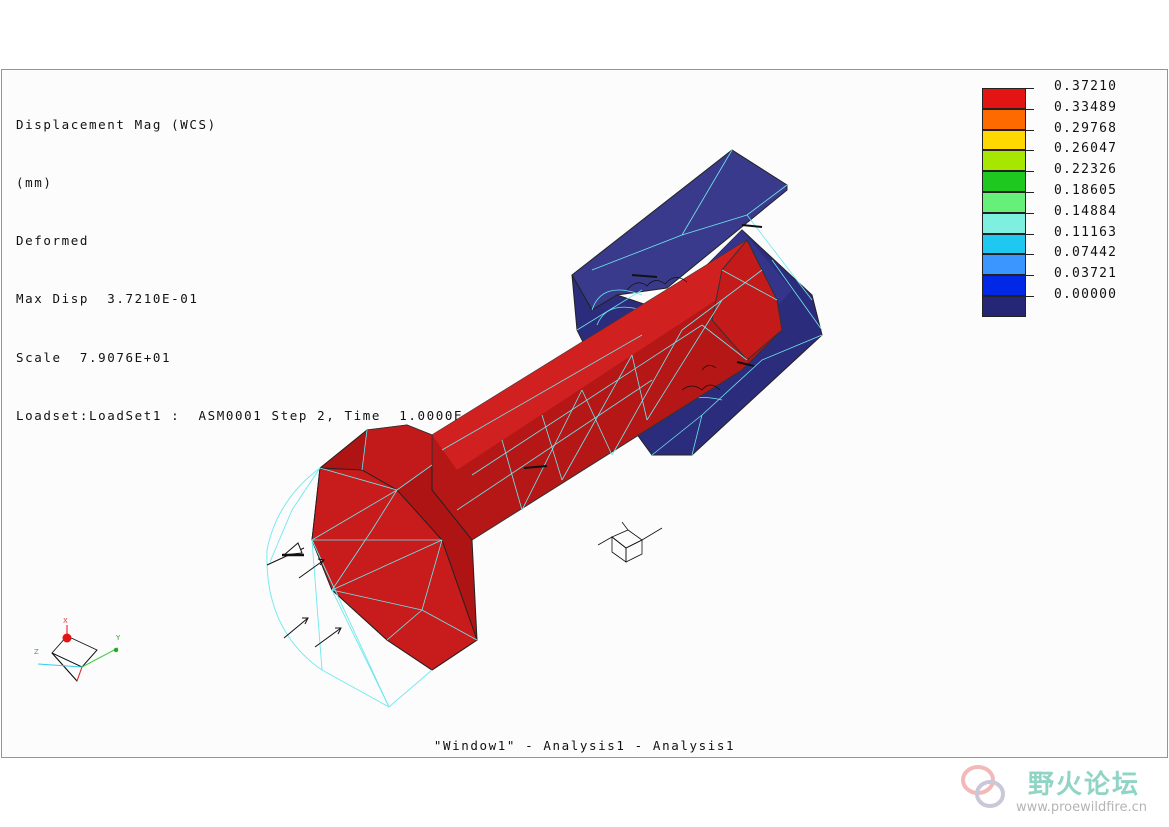 The width and height of the screenshot is (1169, 827). I want to click on triad-x-label: X, so click(65, 621).